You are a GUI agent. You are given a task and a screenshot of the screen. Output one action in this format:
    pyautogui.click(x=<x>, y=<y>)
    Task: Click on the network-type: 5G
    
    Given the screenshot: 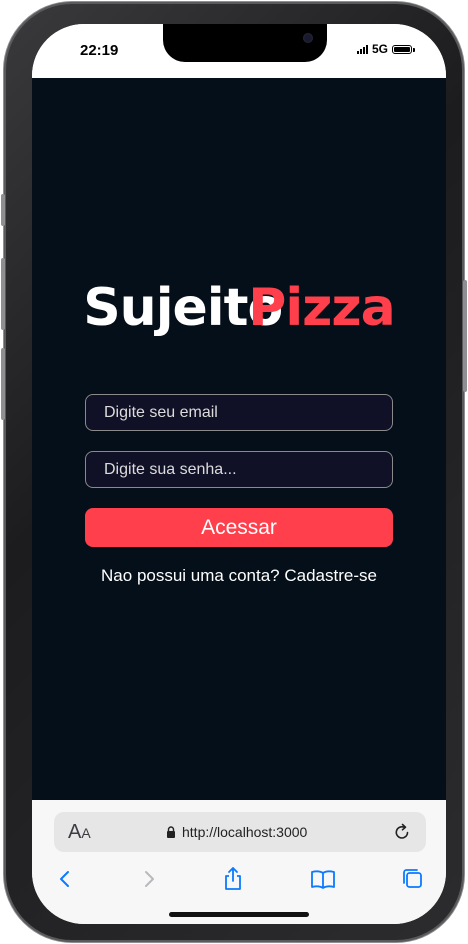 What is the action you would take?
    pyautogui.click(x=379, y=49)
    